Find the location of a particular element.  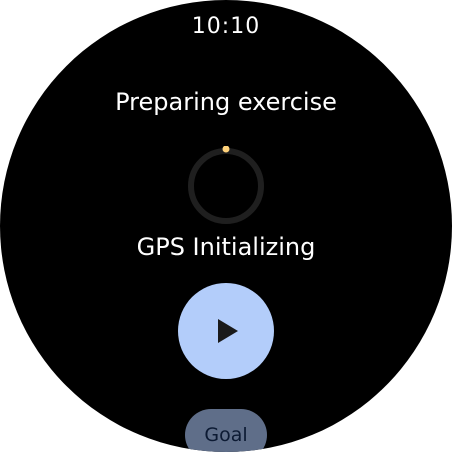

progress-track is located at coordinates (226, 186).